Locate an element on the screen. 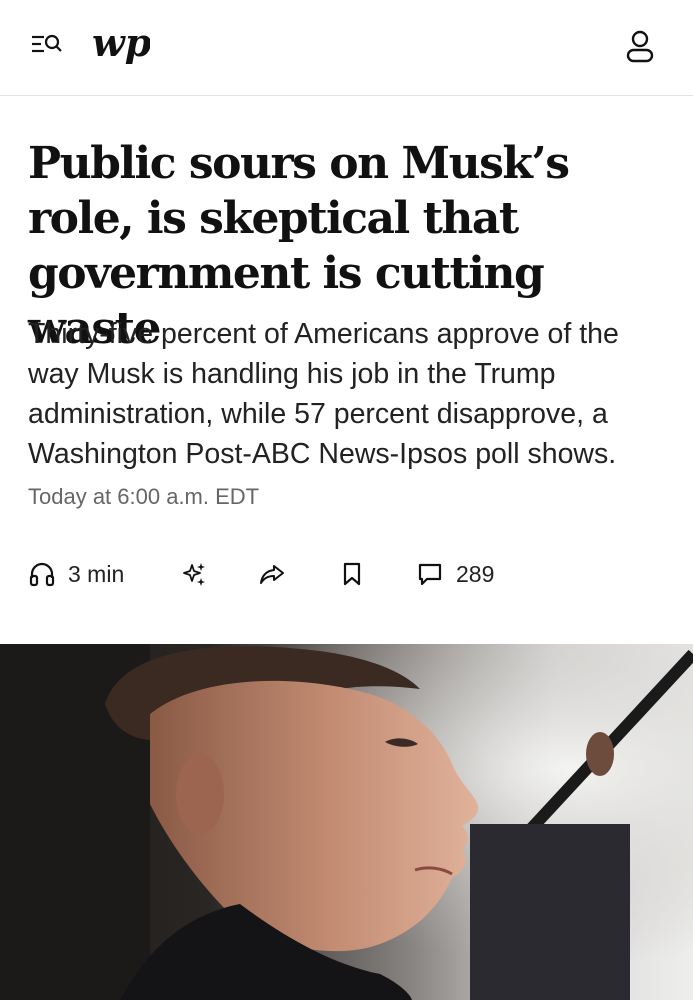 This screenshot has width=693, height=1000. article-timestamp: Today at 6:00 a.m. EDT is located at coordinates (144, 496).